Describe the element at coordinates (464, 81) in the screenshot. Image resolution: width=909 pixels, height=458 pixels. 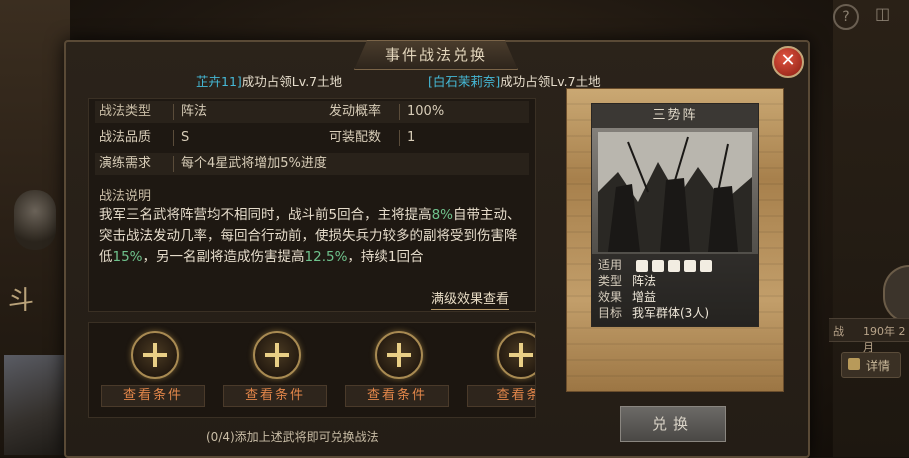
I see `notice-2-name: [白石茉莉奈]` at that location.